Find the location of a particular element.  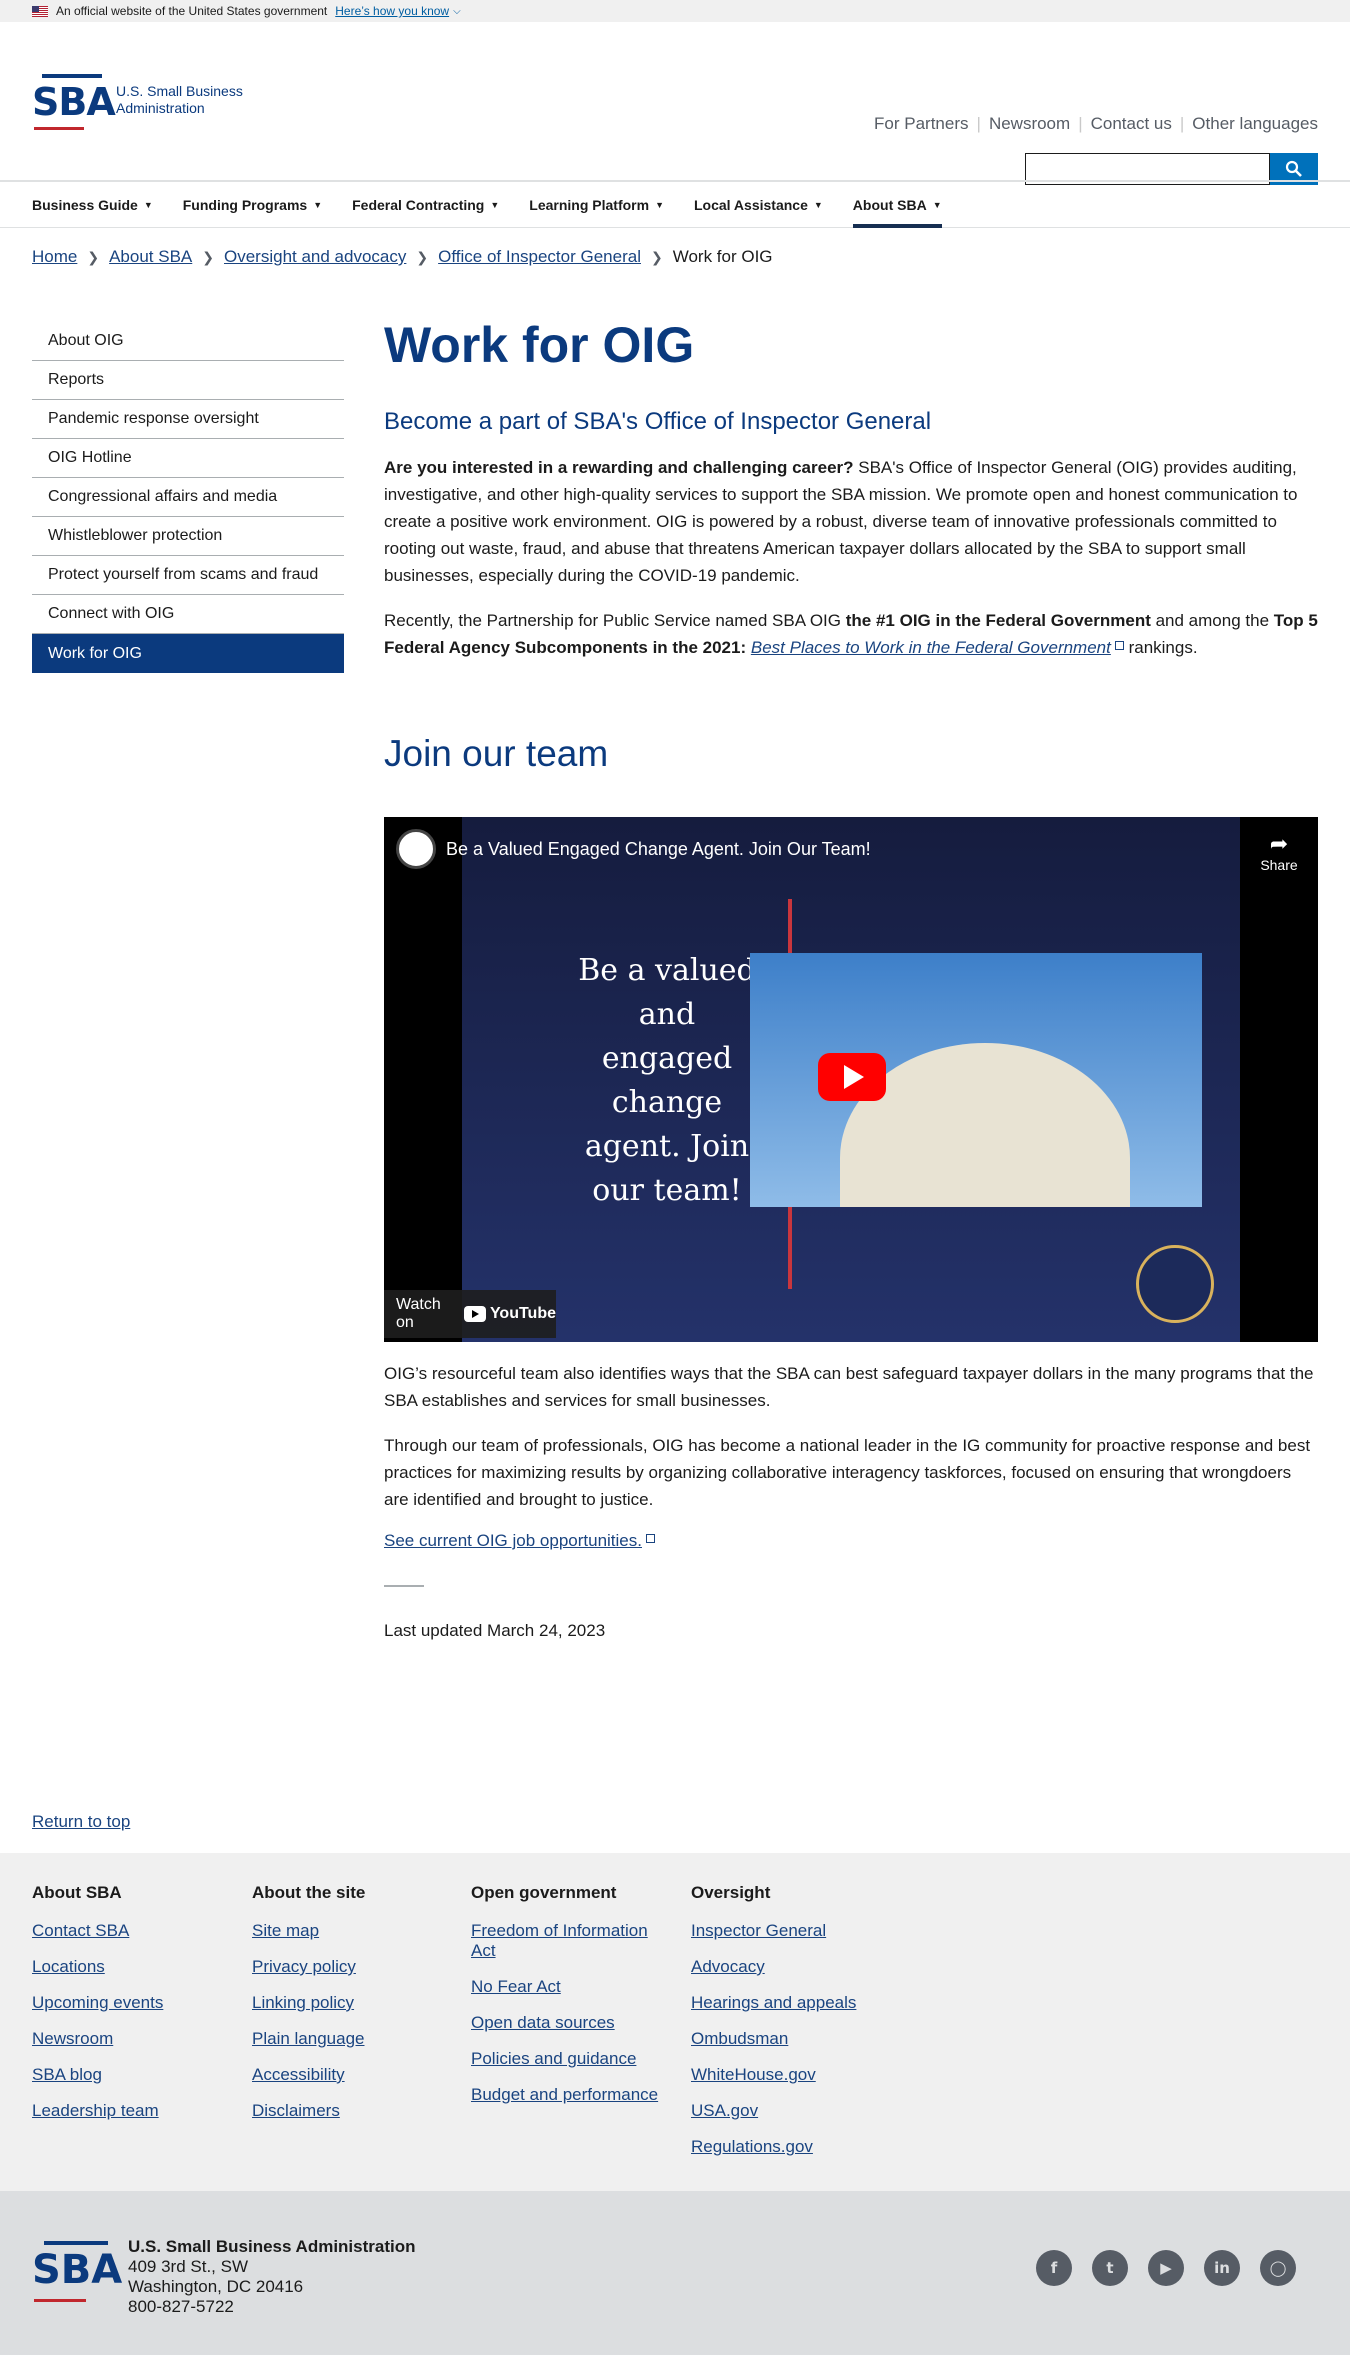

address-line2: Washington, DC 20416 is located at coordinates (216, 2286).